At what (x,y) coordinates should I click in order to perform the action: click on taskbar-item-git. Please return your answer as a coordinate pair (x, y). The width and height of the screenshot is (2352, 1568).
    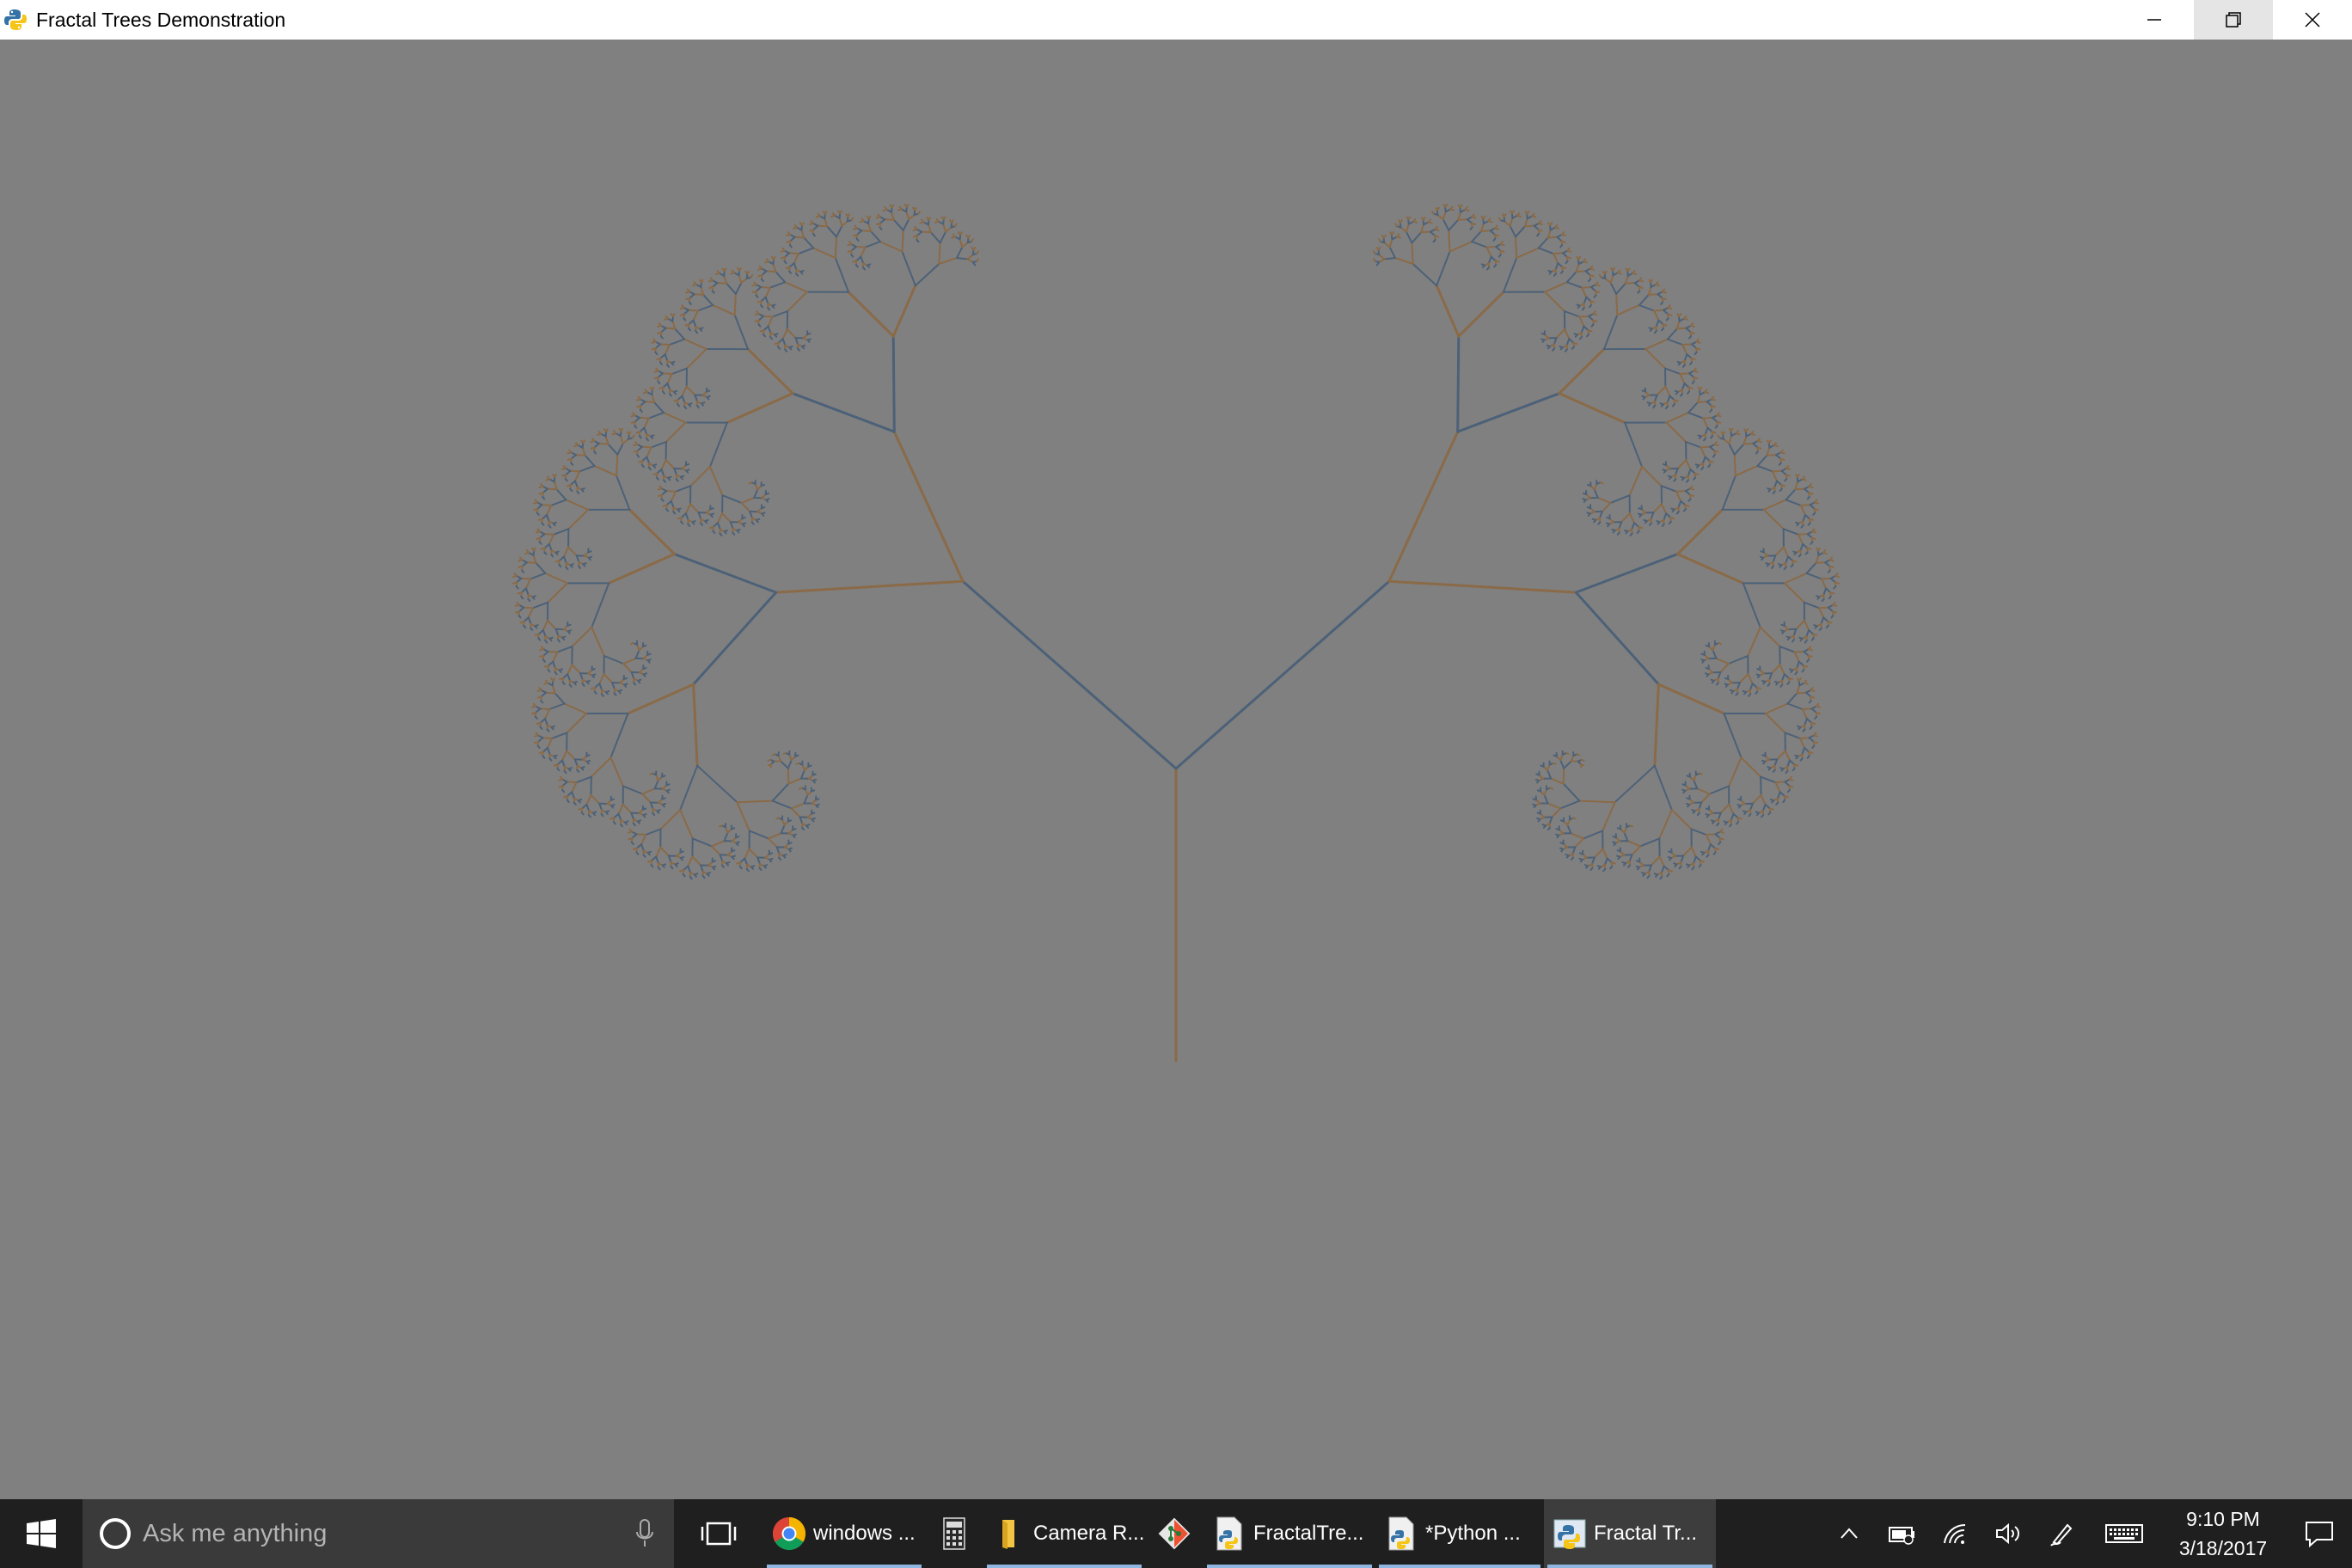
    Looking at the image, I should click on (1174, 1533).